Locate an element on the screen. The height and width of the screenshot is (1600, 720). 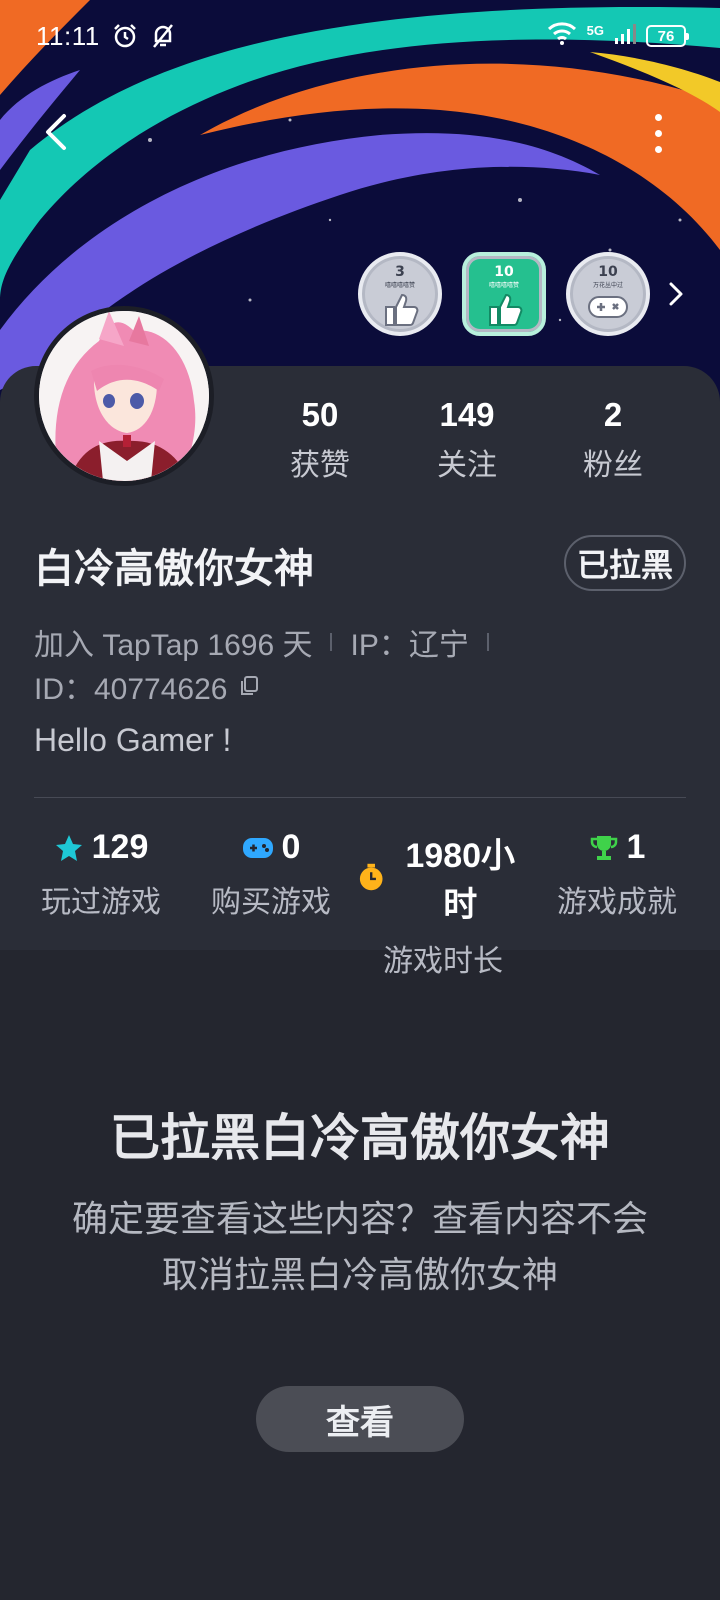
battery-indicator: 76 is located at coordinates (667, 36).